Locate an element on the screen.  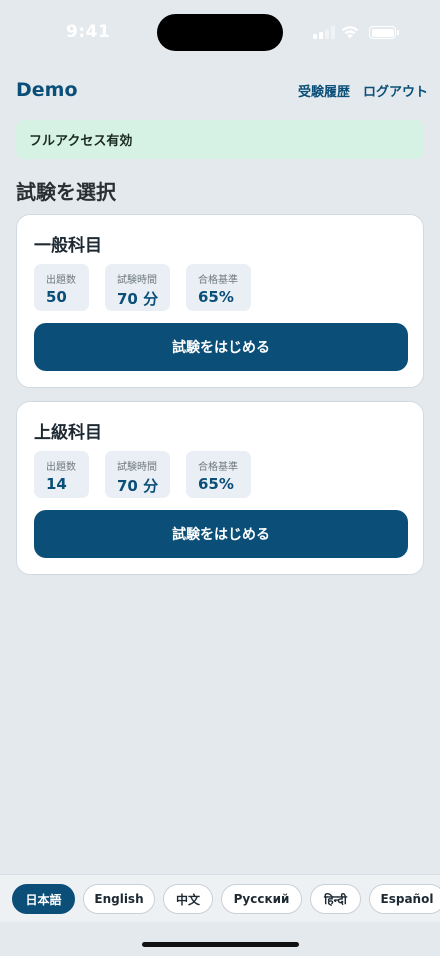
battery-tip is located at coordinates (398, 32).